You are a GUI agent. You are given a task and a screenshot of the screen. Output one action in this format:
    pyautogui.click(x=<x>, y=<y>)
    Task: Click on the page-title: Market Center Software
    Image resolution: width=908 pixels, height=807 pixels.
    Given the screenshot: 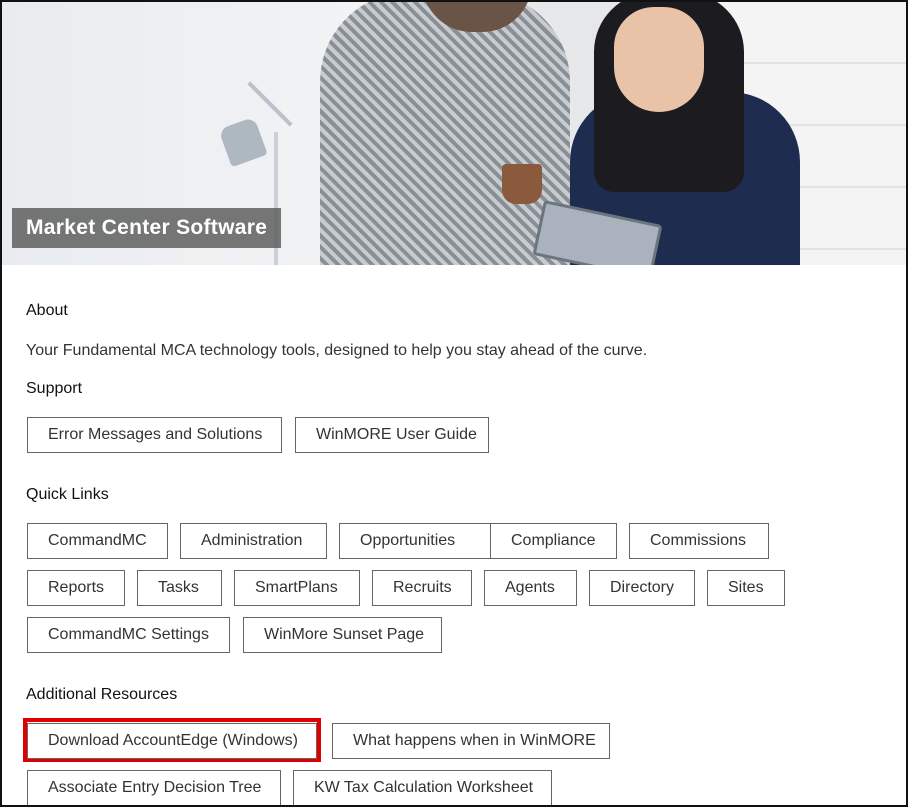 What is the action you would take?
    pyautogui.click(x=147, y=228)
    